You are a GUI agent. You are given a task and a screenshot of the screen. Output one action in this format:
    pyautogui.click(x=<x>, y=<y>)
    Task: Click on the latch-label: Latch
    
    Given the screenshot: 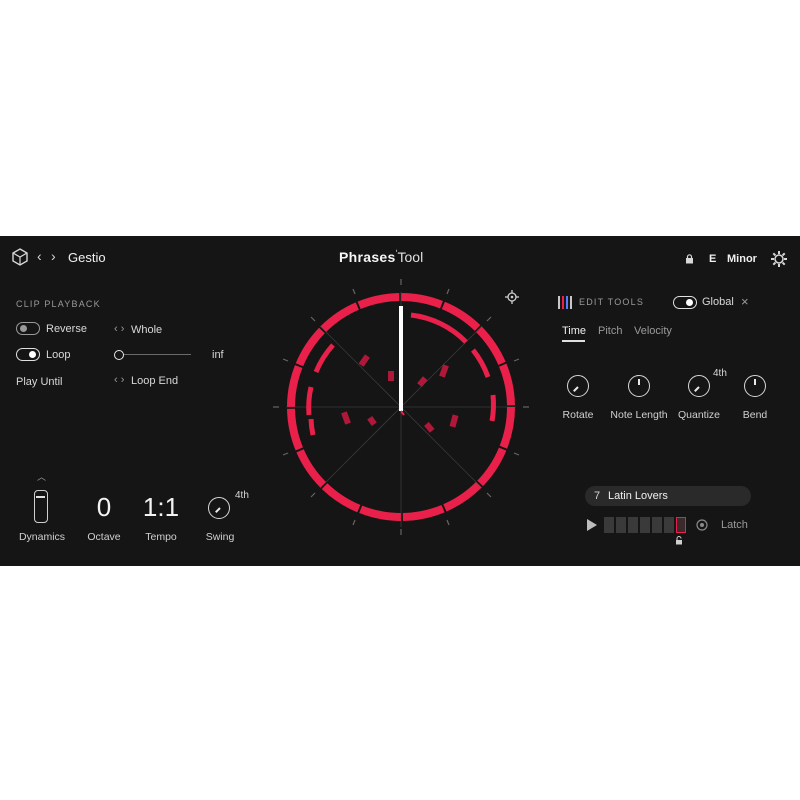 What is the action you would take?
    pyautogui.click(x=734, y=525)
    